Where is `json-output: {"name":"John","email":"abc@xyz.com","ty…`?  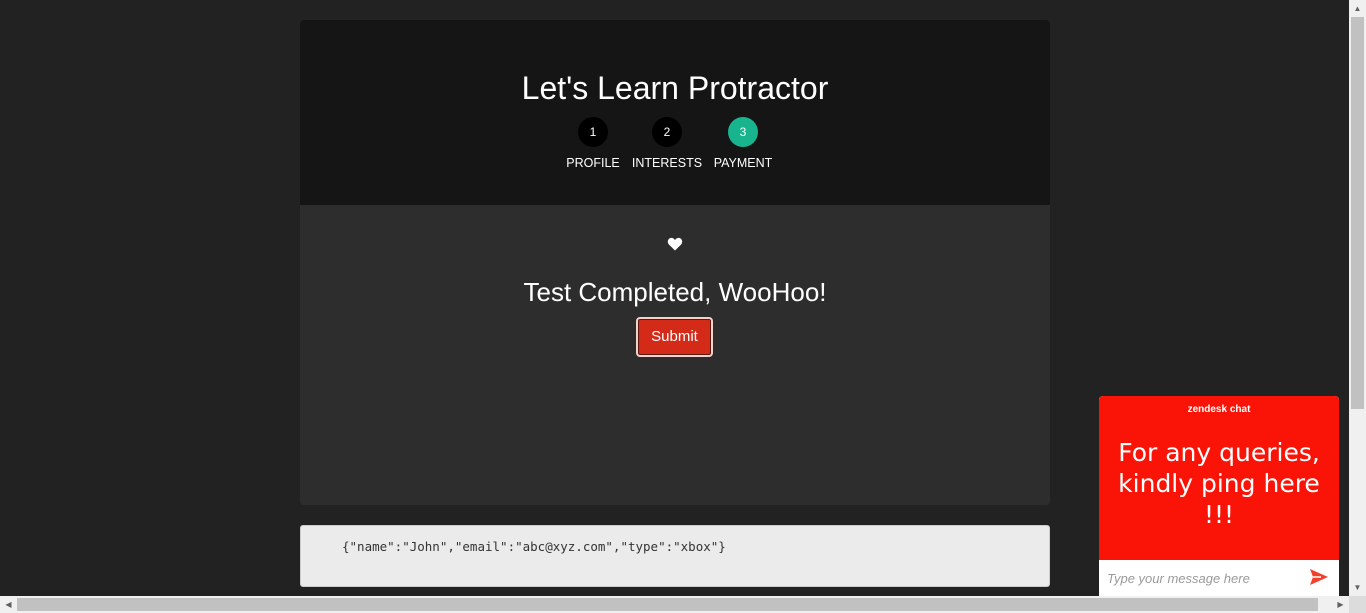
json-output: {"name":"John","email":"abc@xyz.com","ty… is located at coordinates (675, 556).